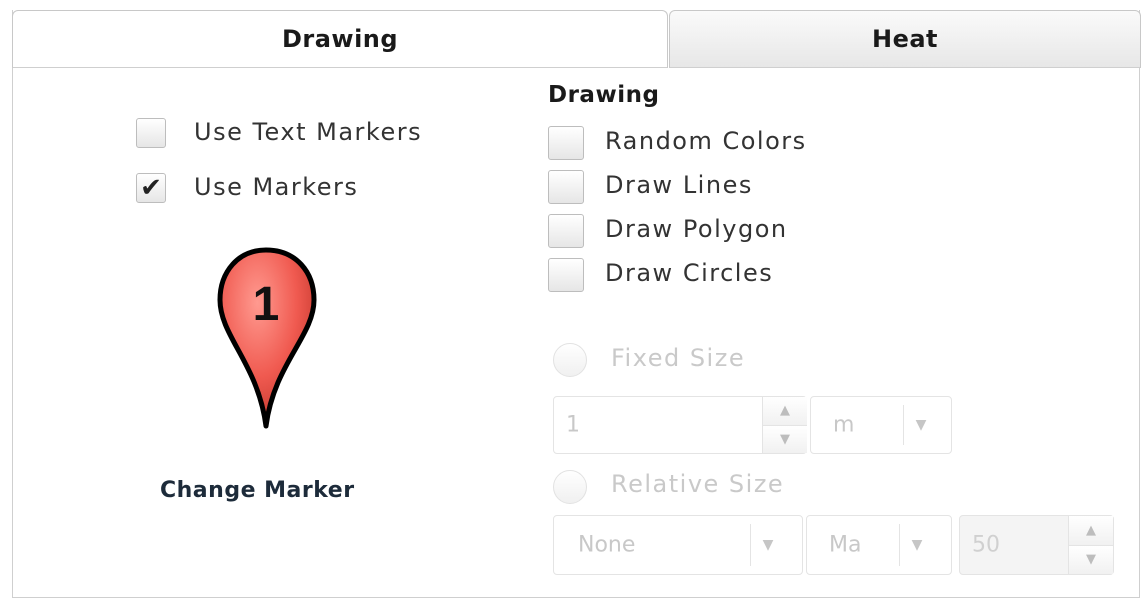 The height and width of the screenshot is (599, 1141). I want to click on use-text-markers-label: Use Text Markers, so click(308, 132).